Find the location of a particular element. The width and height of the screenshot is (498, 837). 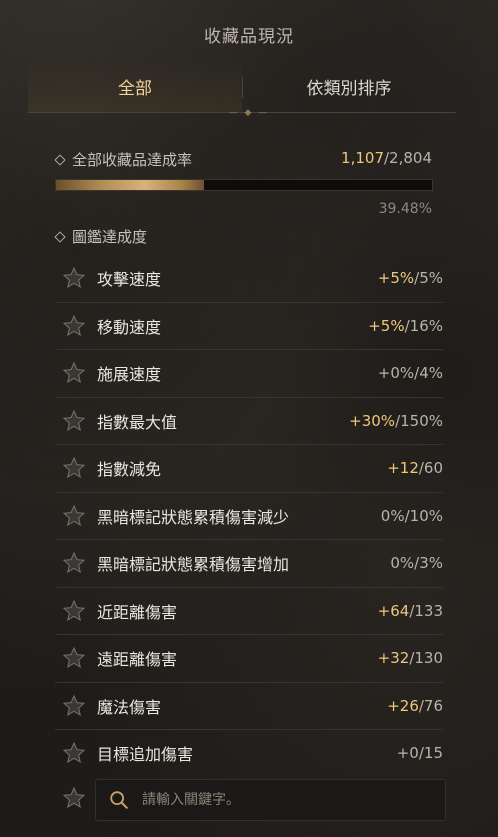

stat-value: +5%/5% is located at coordinates (410, 278).